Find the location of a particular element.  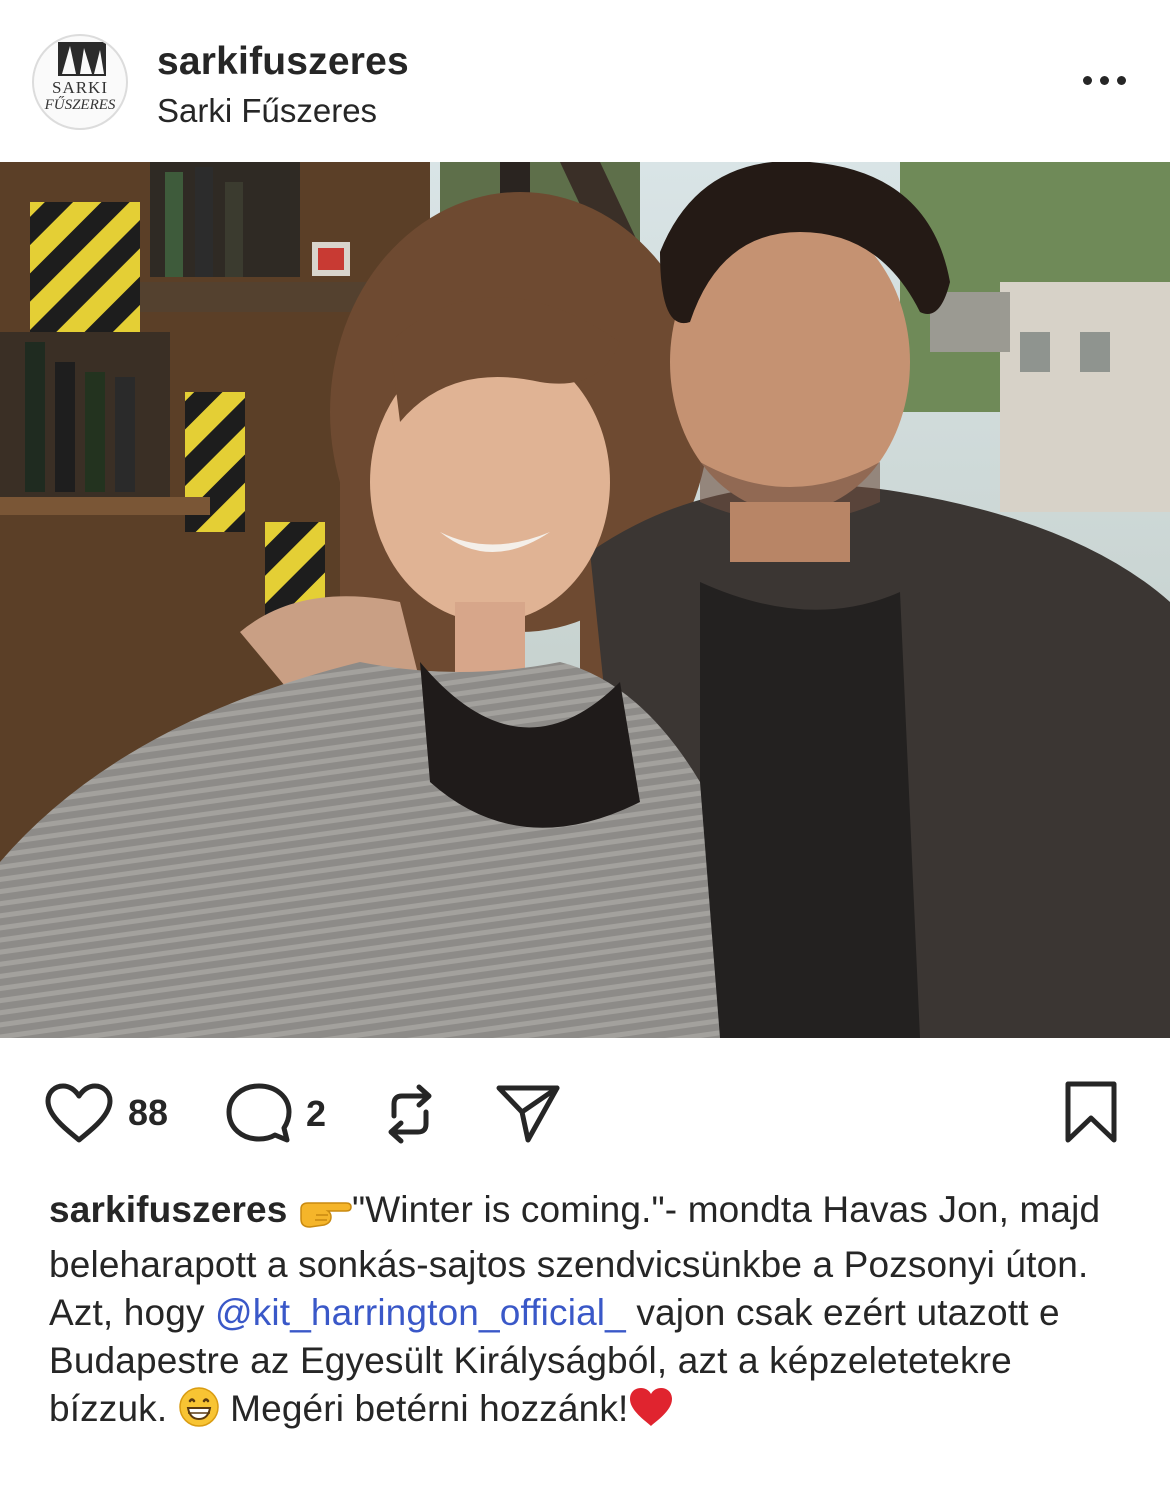

caption-text-part3: Megéri betérni hozzánk! is located at coordinates (424, 1408).